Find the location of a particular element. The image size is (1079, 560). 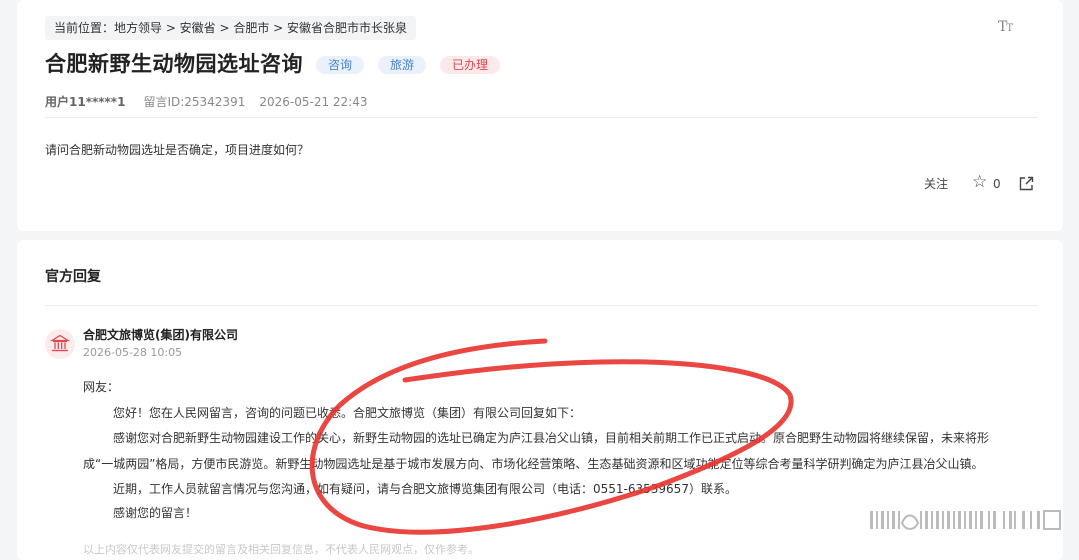

page-title: 合肥新野生动物园选址咨询 is located at coordinates (174, 64).